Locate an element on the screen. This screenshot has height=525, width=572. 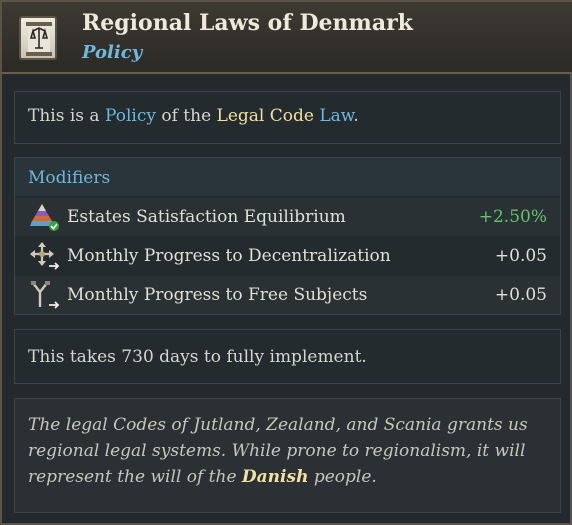
flavor-after: people. is located at coordinates (342, 477).